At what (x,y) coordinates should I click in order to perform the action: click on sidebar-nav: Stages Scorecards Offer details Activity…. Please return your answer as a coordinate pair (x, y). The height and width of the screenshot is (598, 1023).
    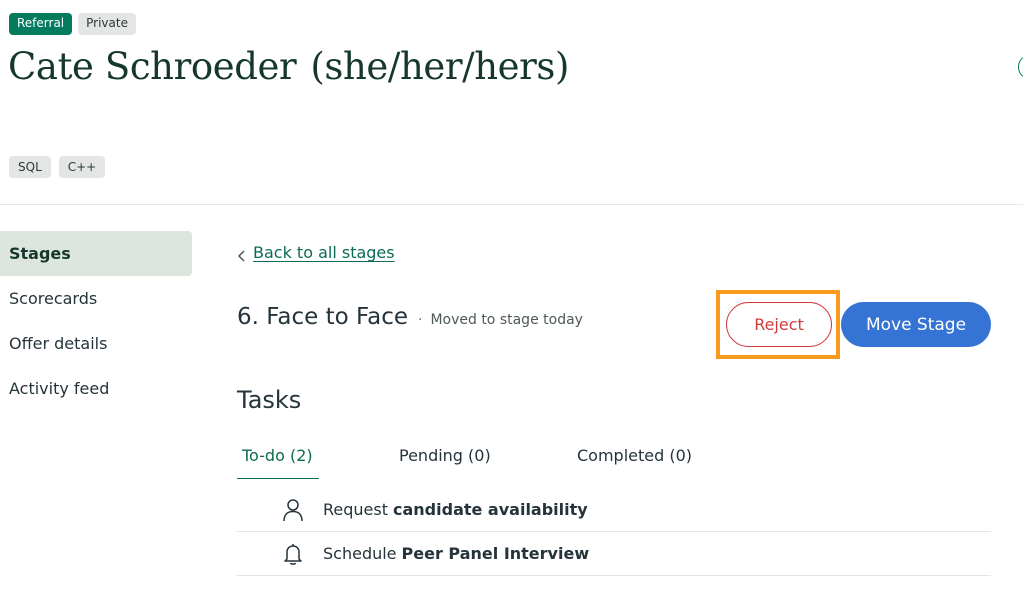
    Looking at the image, I should click on (96, 321).